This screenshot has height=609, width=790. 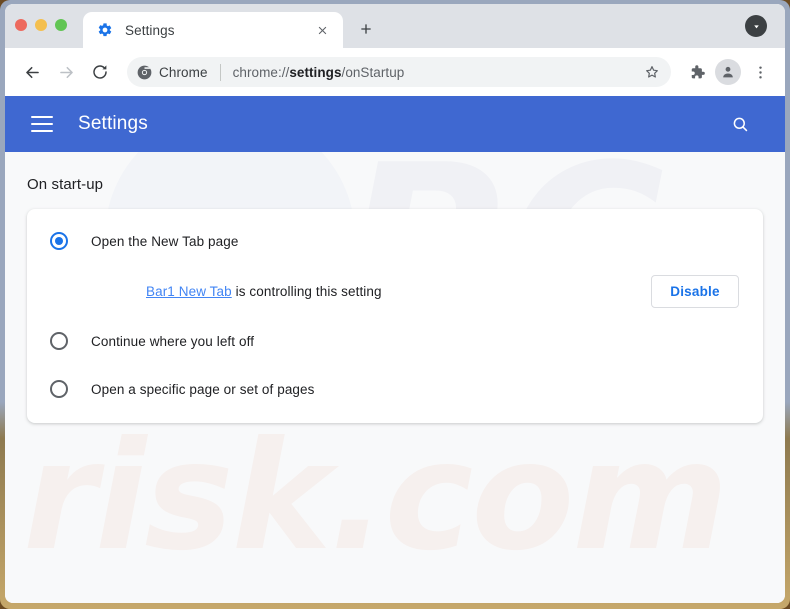 I want to click on download-indicator-icon, so click(x=756, y=26).